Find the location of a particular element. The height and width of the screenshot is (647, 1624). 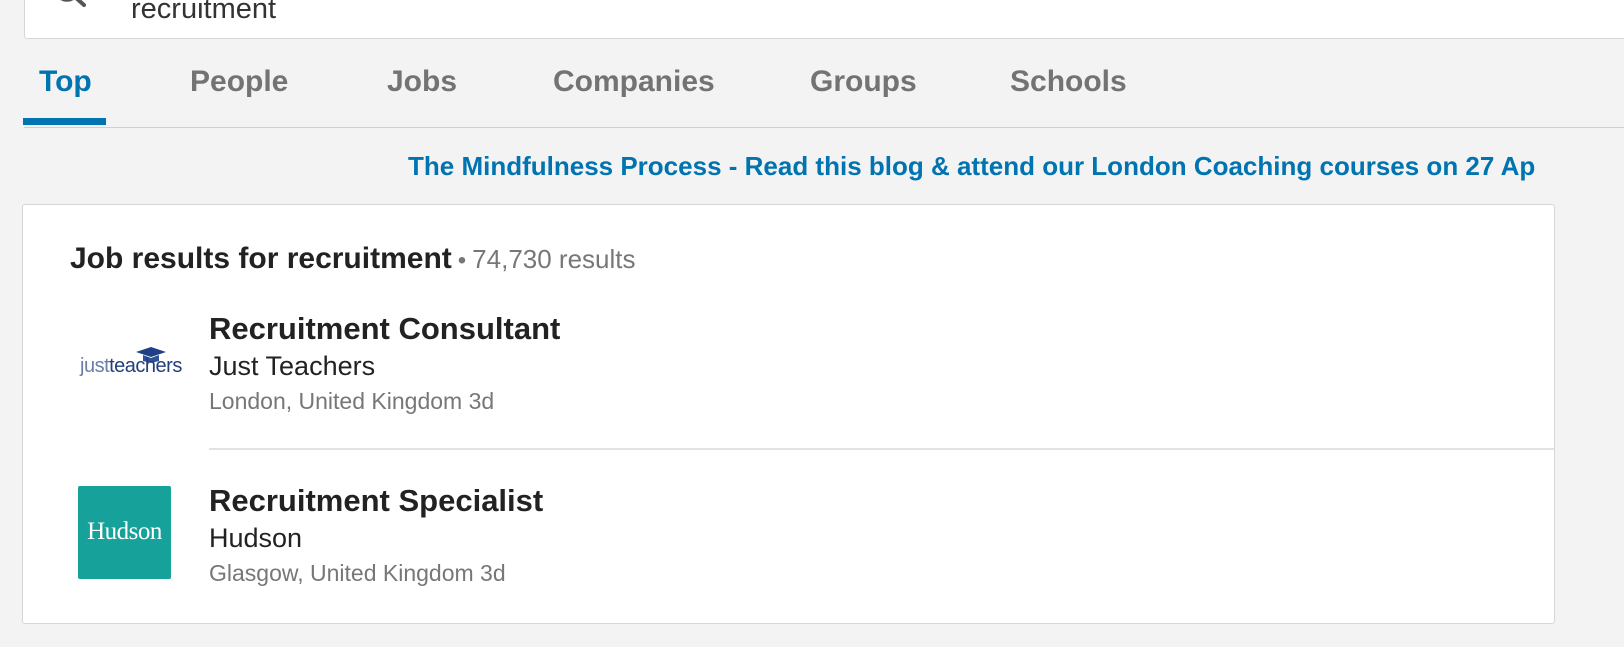

search-icon is located at coordinates (73, 3).